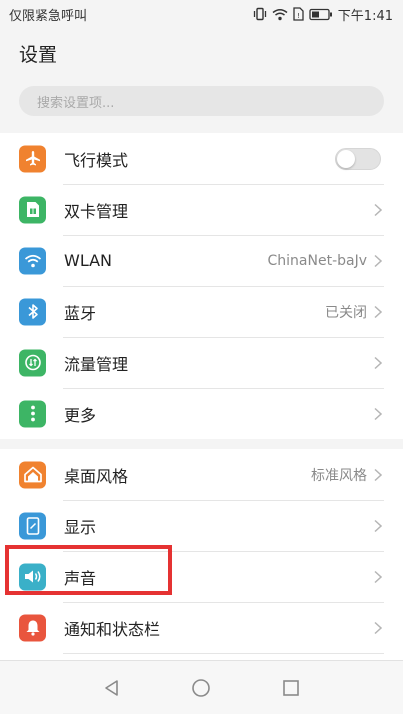  Describe the element at coordinates (88, 260) in the screenshot. I see `settings-item-label: WLAN` at that location.